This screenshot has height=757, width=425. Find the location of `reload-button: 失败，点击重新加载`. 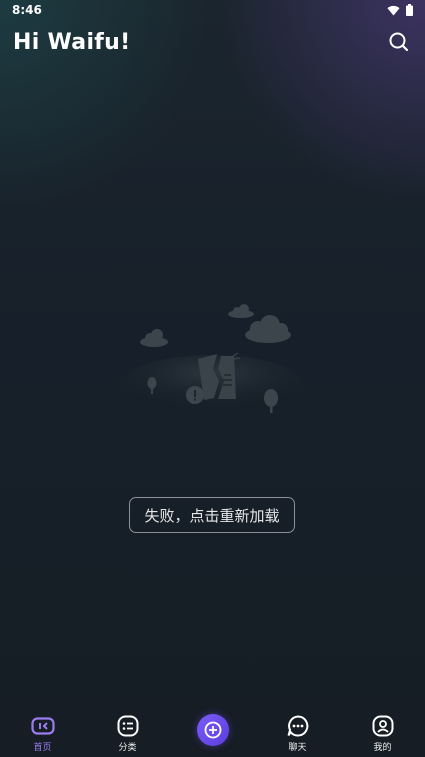

reload-button: 失败，点击重新加载 is located at coordinates (212, 515).